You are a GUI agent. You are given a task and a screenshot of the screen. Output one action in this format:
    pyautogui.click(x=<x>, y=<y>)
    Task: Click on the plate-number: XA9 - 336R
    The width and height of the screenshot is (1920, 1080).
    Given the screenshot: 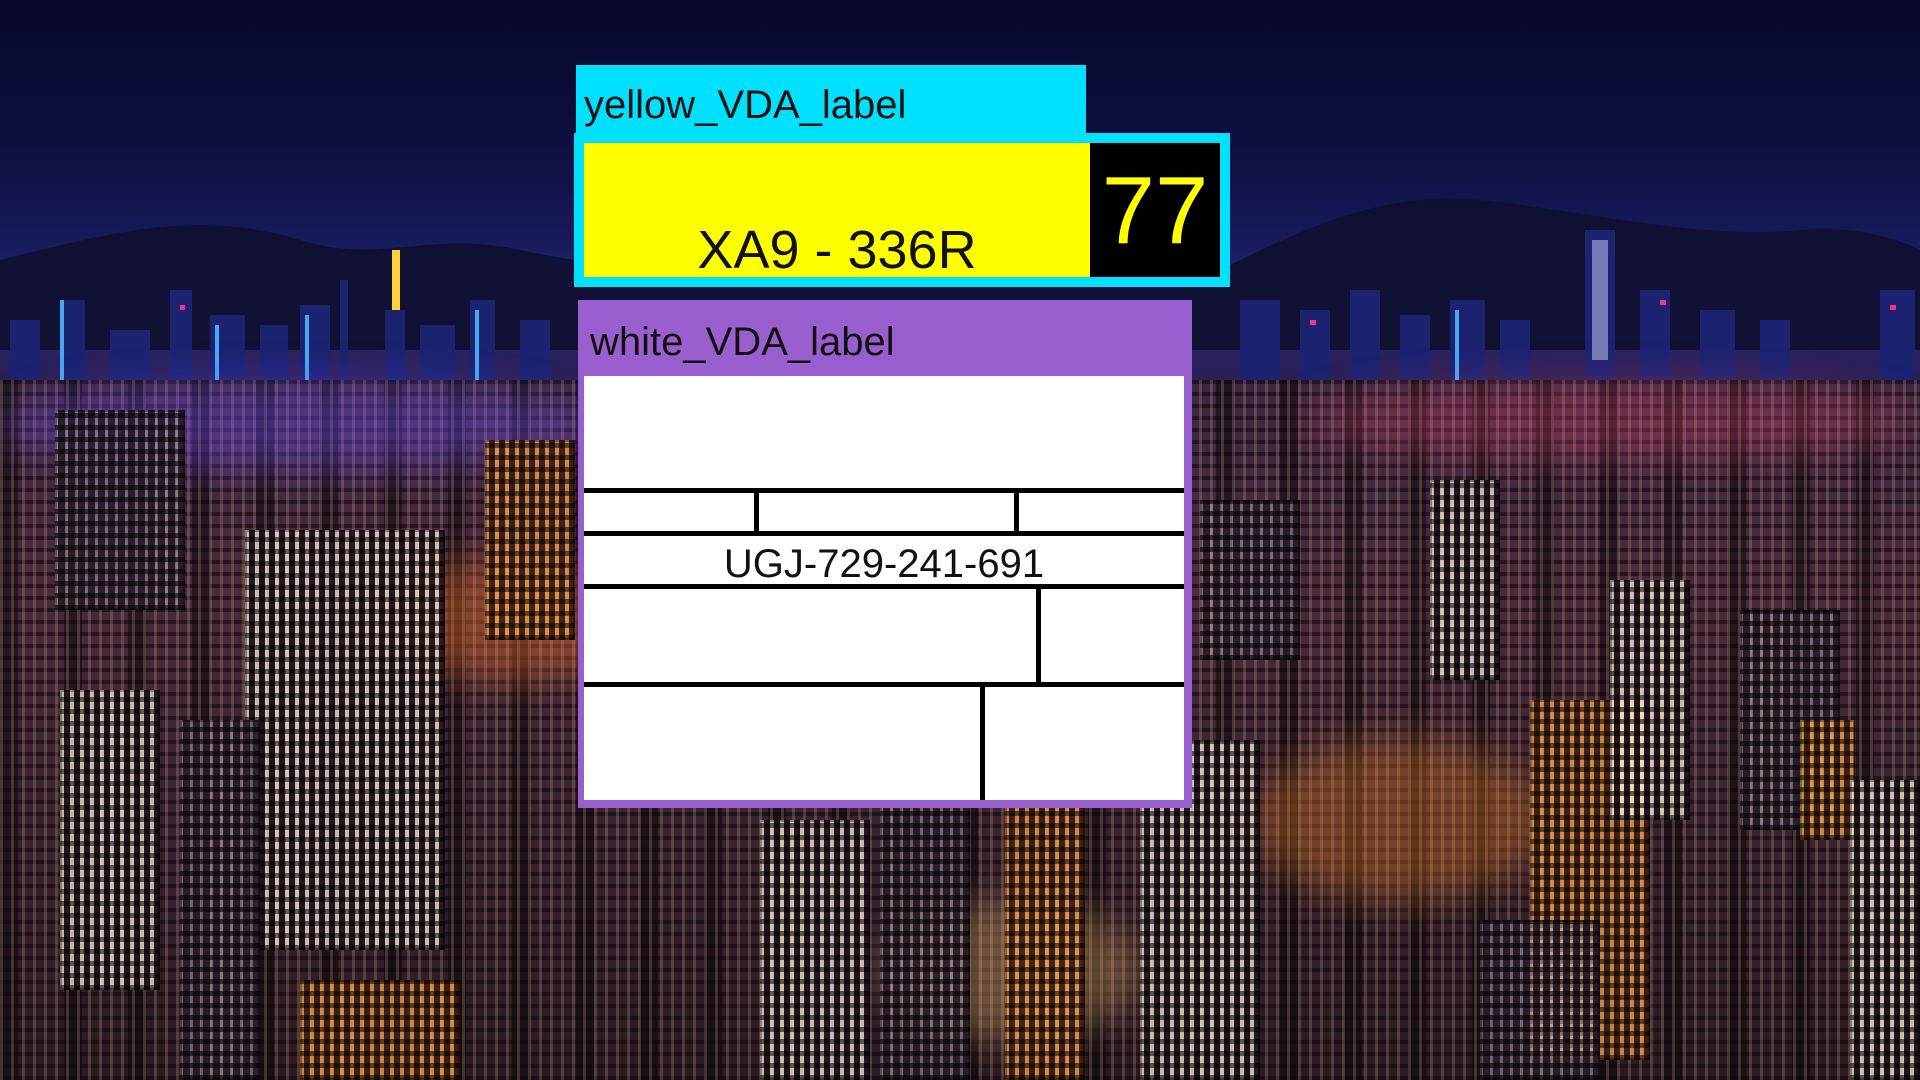 What is the action you would take?
    pyautogui.click(x=837, y=250)
    